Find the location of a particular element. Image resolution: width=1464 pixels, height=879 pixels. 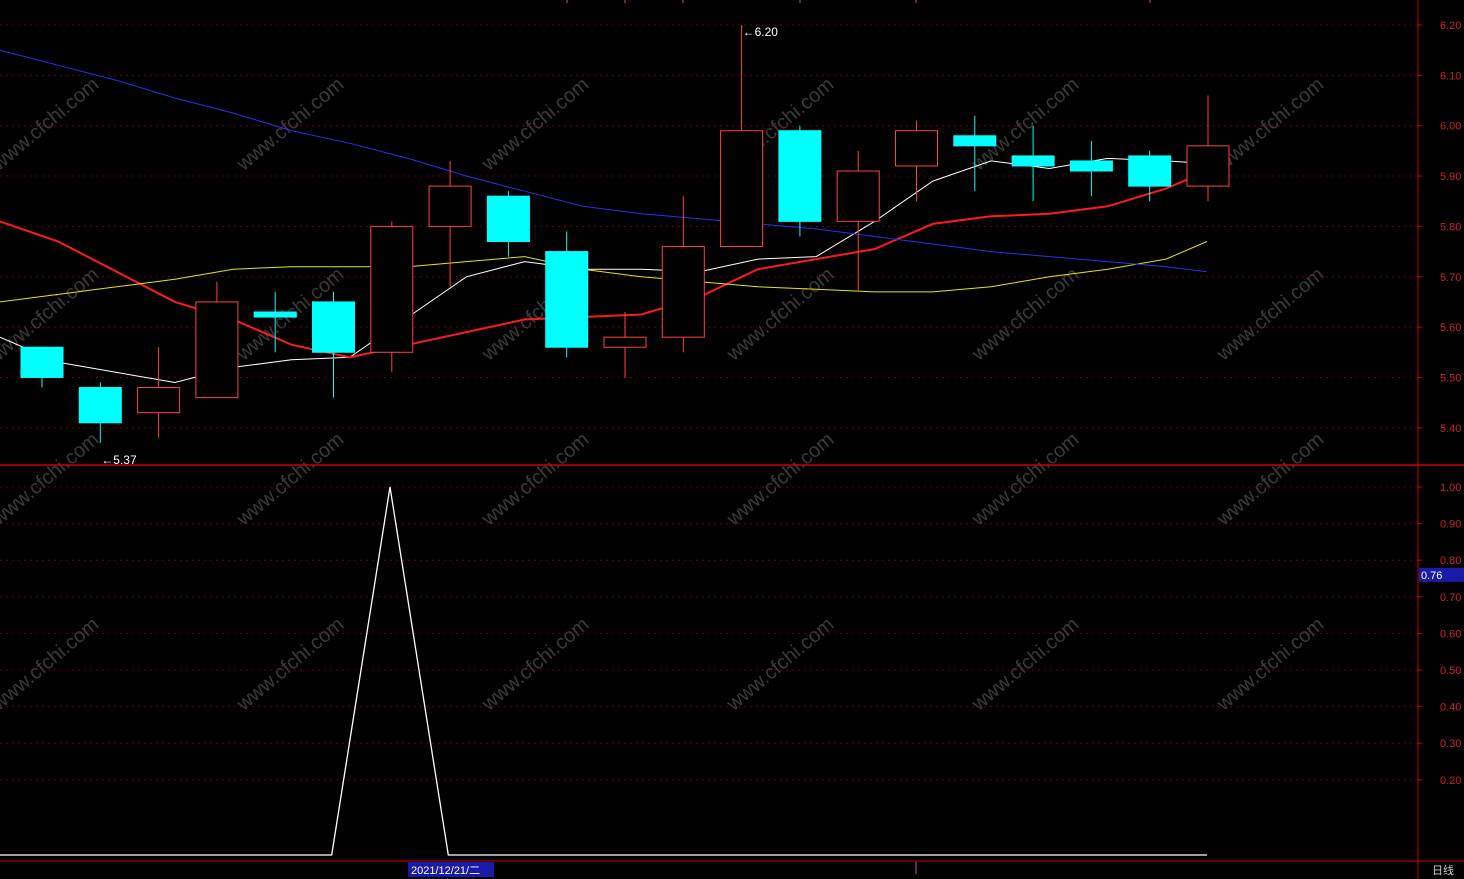

indicator-tick-label: 0.30 is located at coordinates (1450, 744).